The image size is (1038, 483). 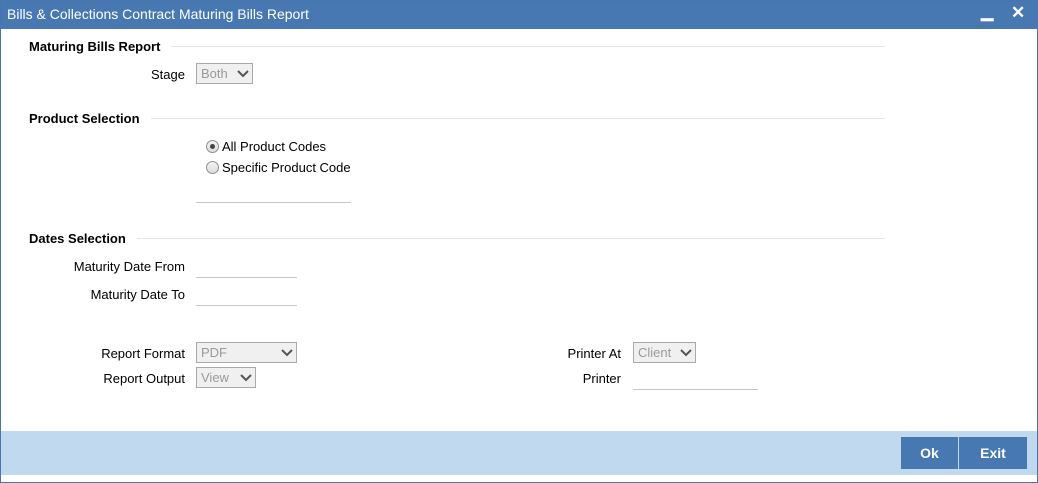 What do you see at coordinates (214, 352) in the screenshot?
I see `report-format-value: PDF` at bounding box center [214, 352].